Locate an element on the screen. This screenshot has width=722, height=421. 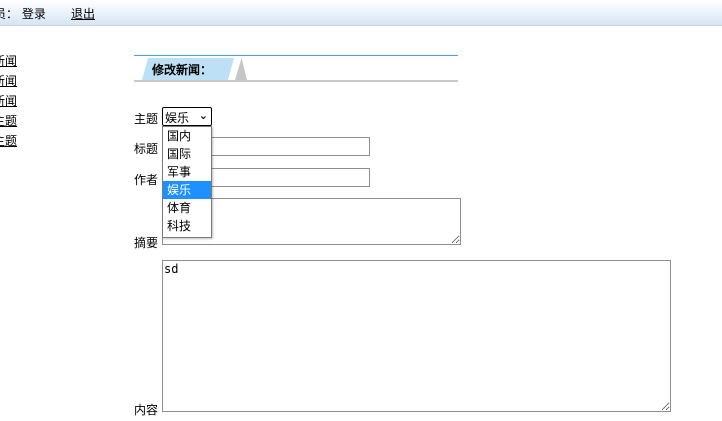
sidebar-item-news-2: 新闻 is located at coordinates (8, 83).